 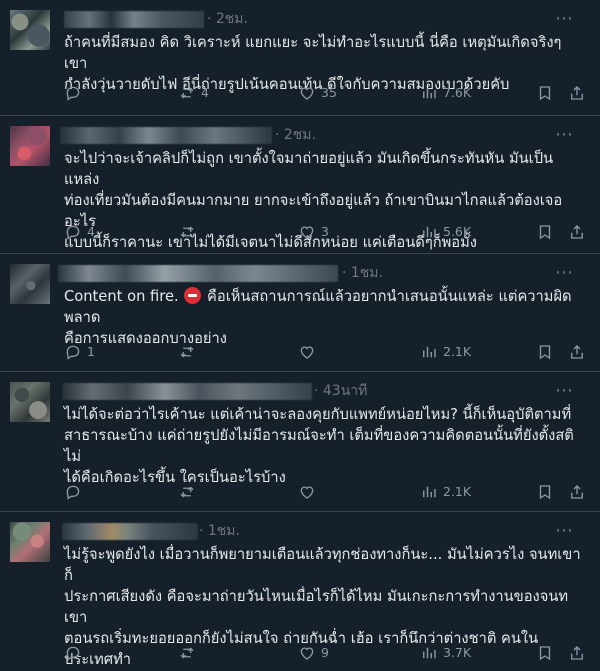 What do you see at coordinates (329, 92) in the screenshot?
I see `like-count: 35` at bounding box center [329, 92].